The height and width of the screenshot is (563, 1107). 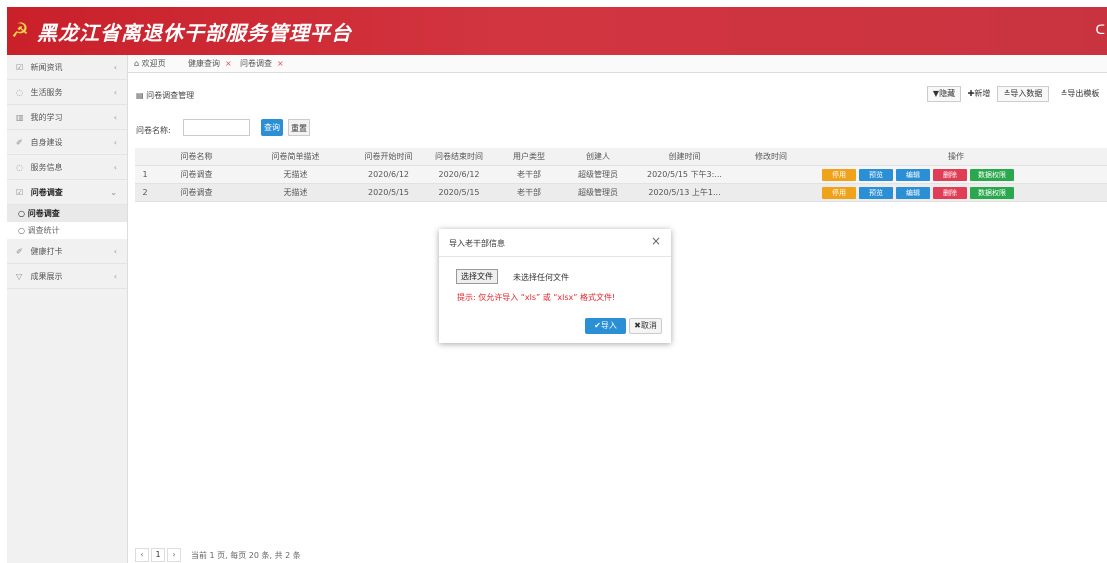 What do you see at coordinates (158, 555) in the screenshot?
I see `page-1-button: 1` at bounding box center [158, 555].